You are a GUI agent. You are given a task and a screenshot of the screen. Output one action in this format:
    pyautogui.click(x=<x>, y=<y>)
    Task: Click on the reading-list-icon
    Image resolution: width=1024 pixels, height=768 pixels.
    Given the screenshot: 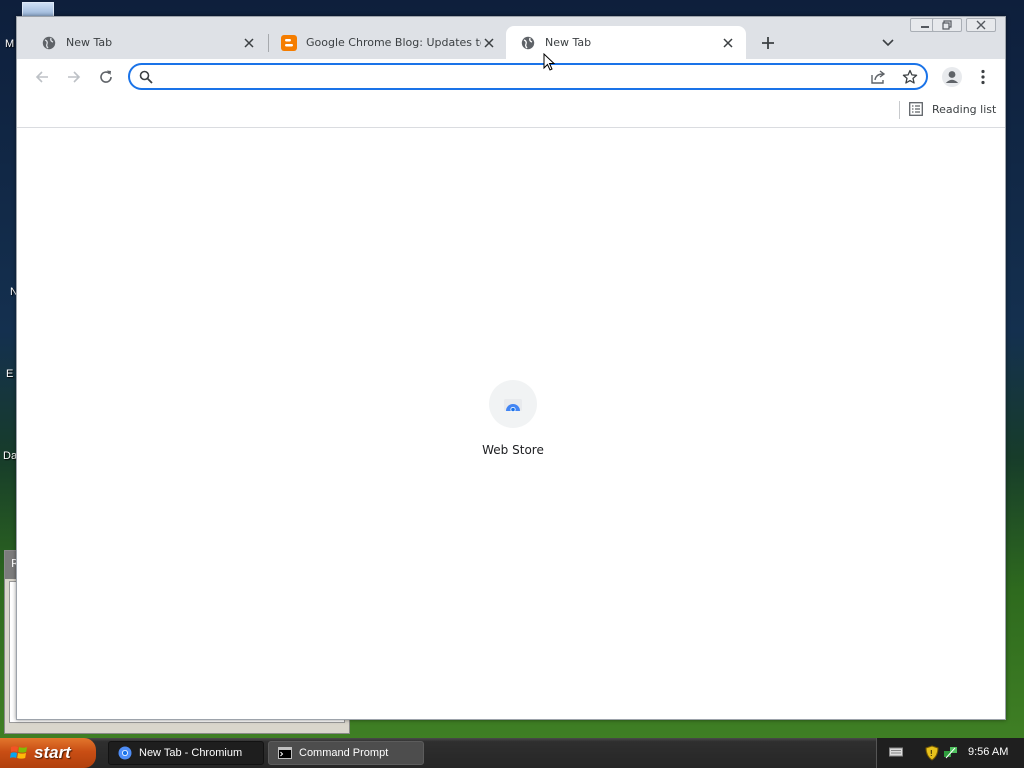 What is the action you would take?
    pyautogui.click(x=916, y=109)
    